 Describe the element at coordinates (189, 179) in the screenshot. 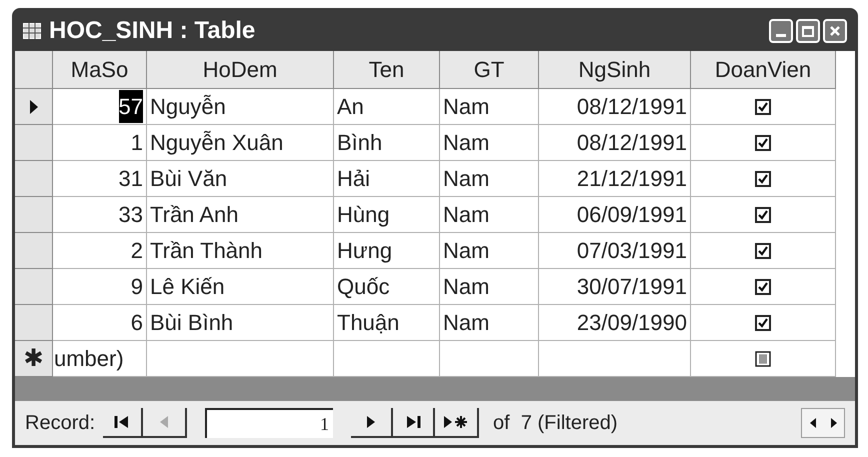

I see `table-cell-text: Bùi Văn` at that location.